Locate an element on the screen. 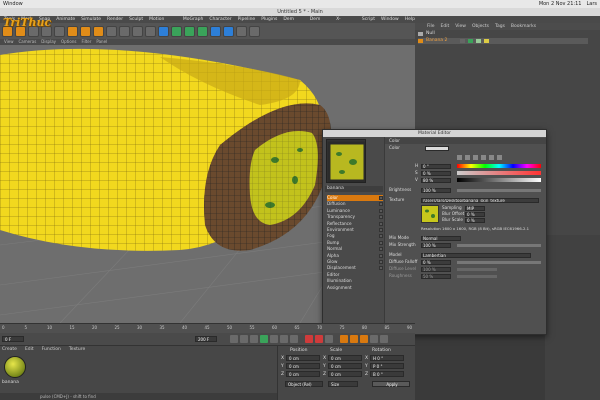  go-to-end-icon is located at coordinates (294, 339).